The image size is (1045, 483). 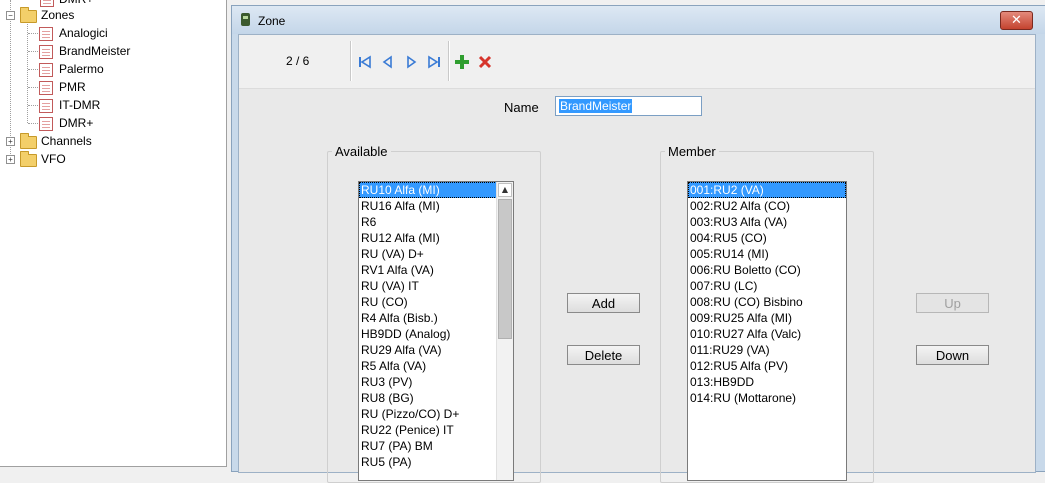 What do you see at coordinates (272, 21) in the screenshot?
I see `window-title: Zone` at bounding box center [272, 21].